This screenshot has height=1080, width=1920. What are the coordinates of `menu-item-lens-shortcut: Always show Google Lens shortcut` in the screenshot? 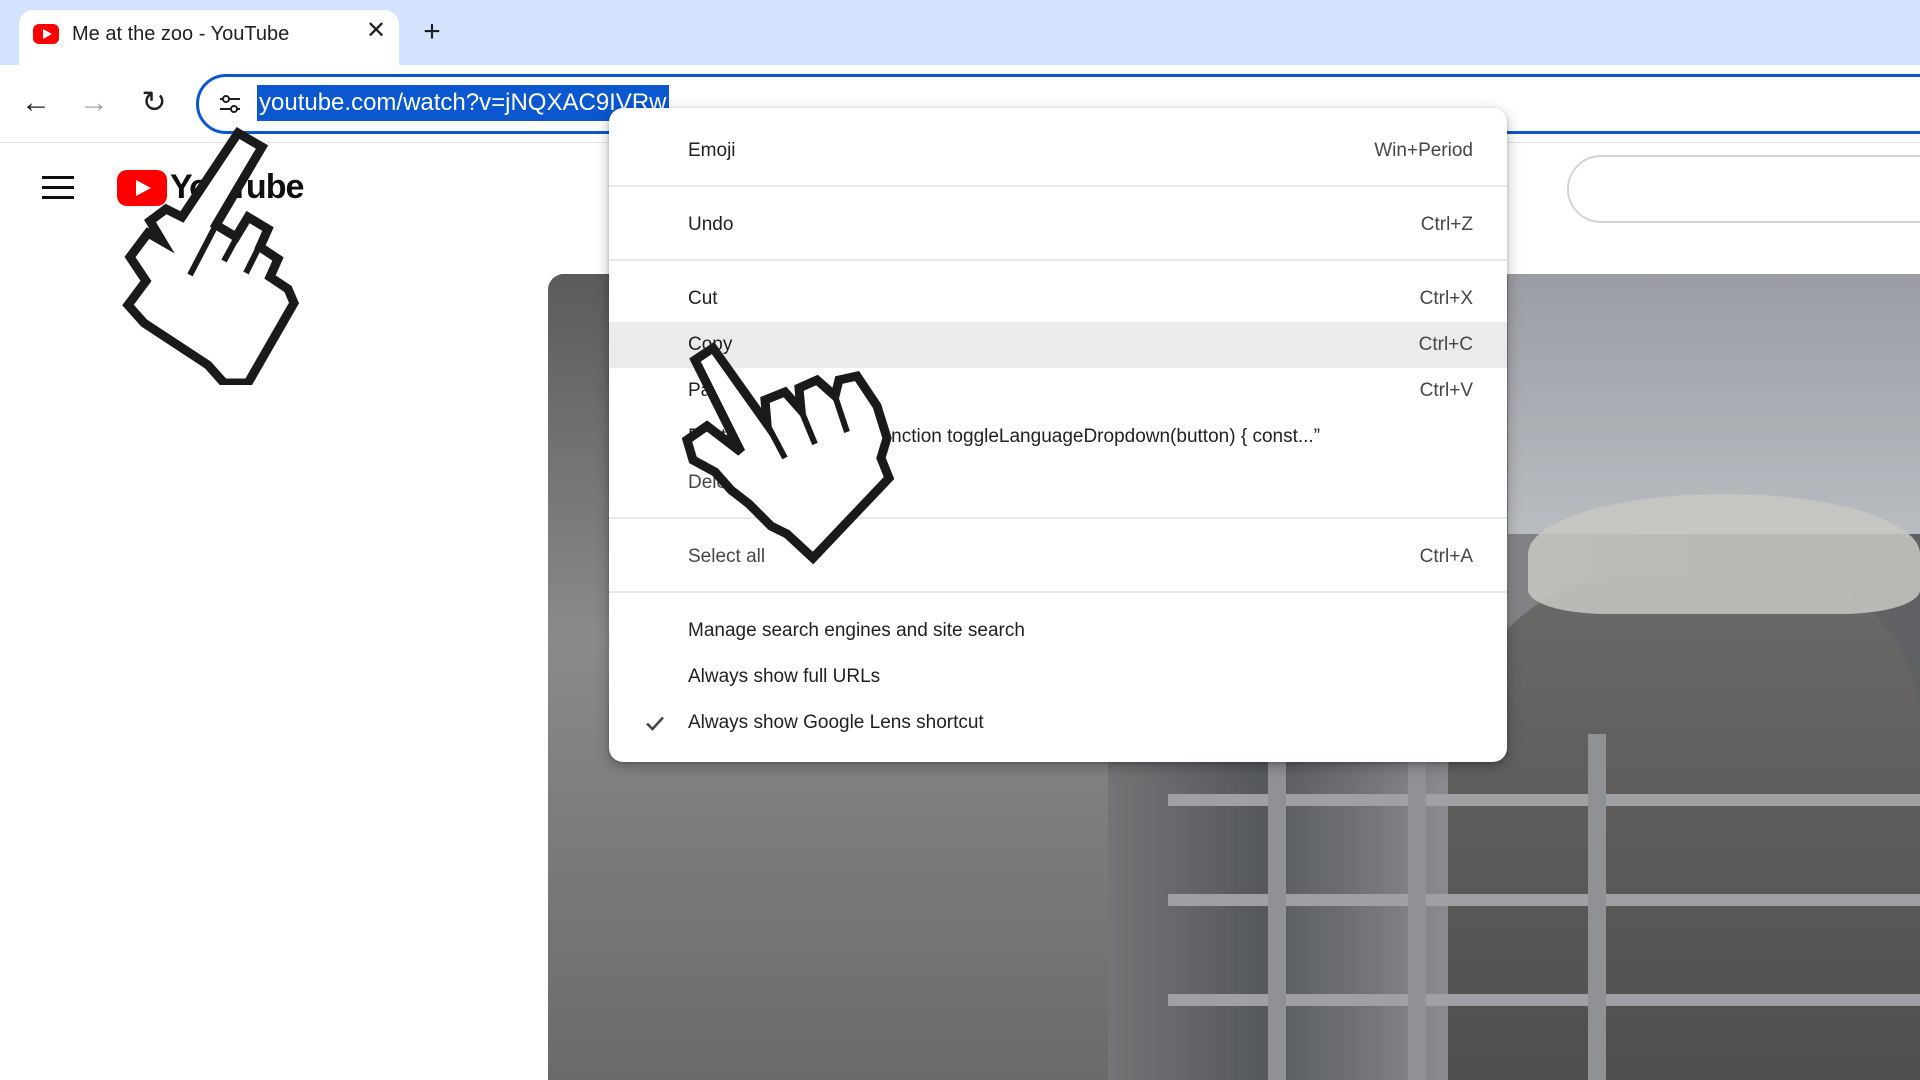 It's located at (1058, 723).